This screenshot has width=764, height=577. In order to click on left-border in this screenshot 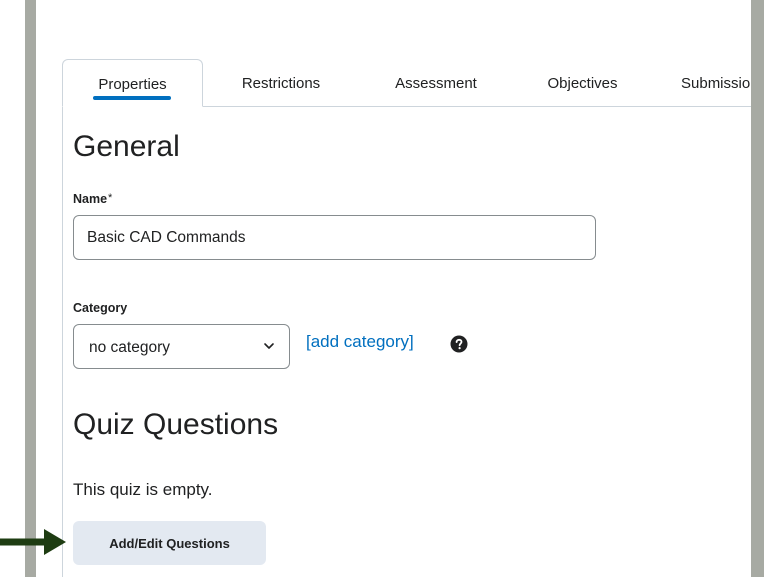, I will do `click(30, 288)`.